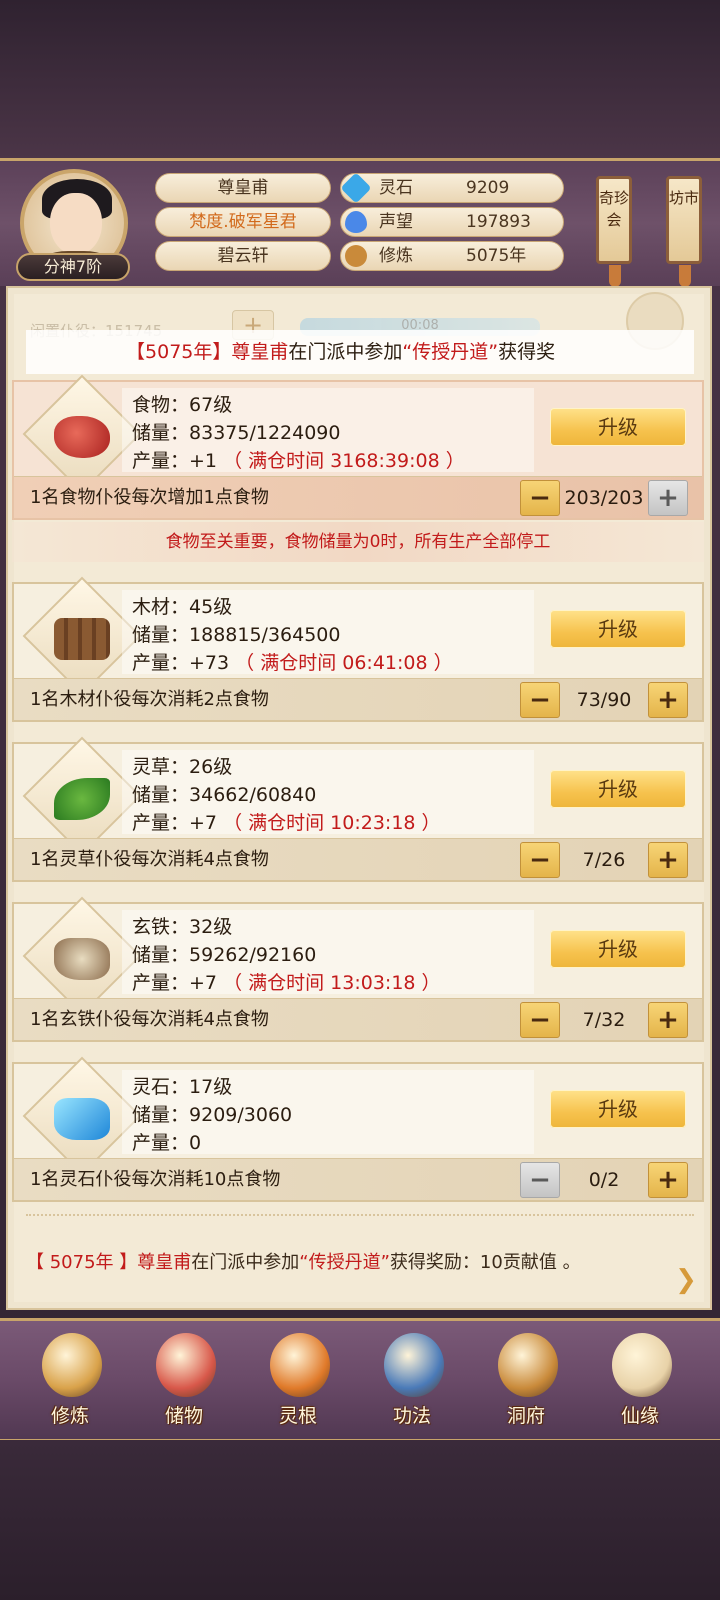 This screenshot has width=720, height=1600. I want to click on announce-quote: “传授丹道”, so click(450, 352).